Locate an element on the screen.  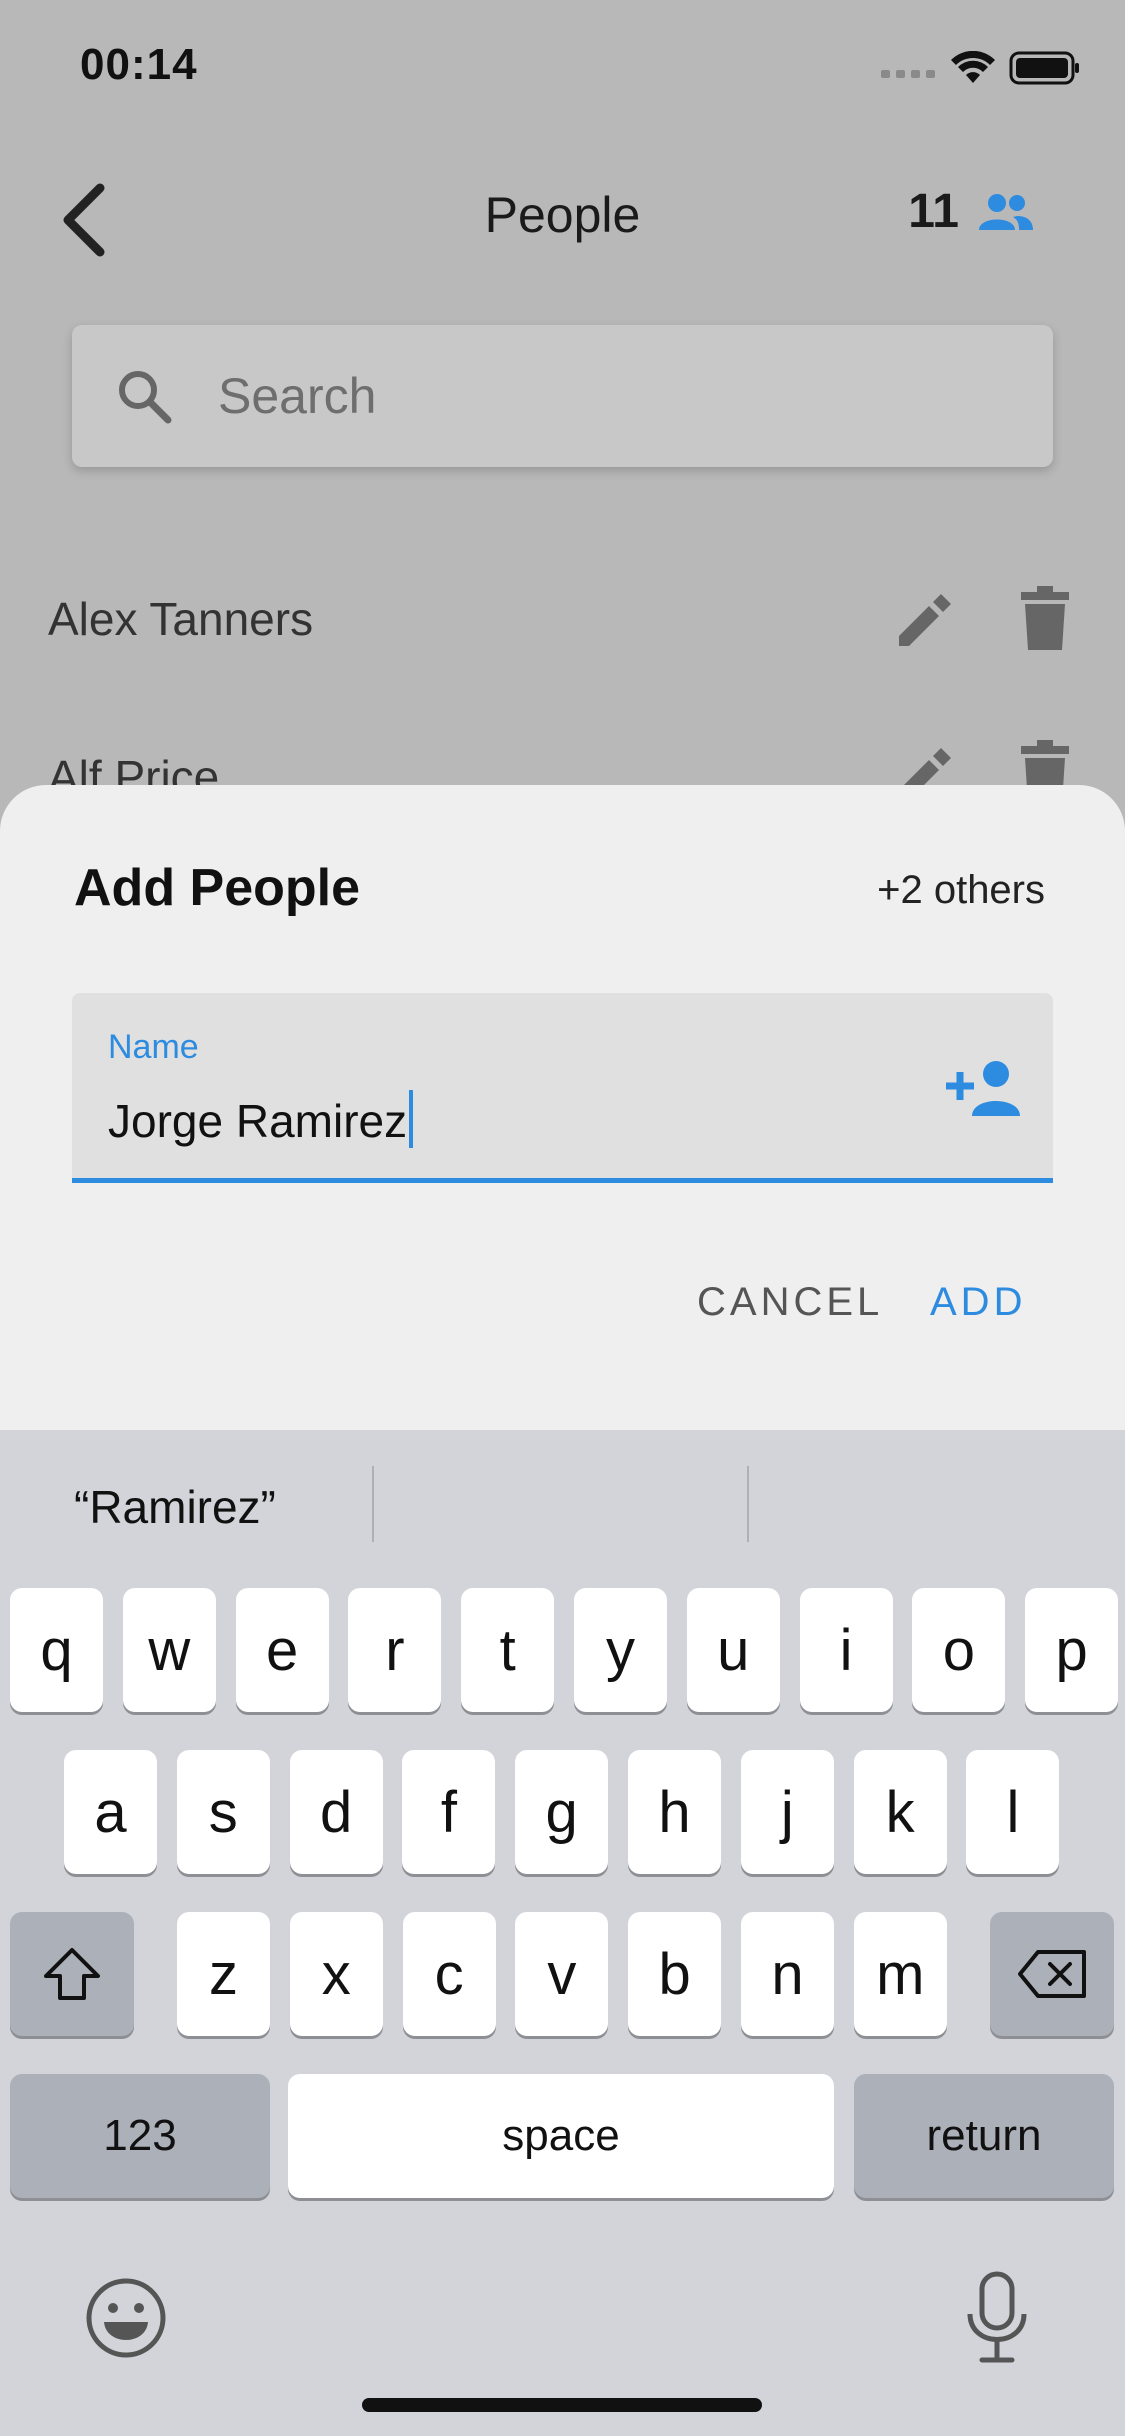
key-k: k is located at coordinates (900, 1812).